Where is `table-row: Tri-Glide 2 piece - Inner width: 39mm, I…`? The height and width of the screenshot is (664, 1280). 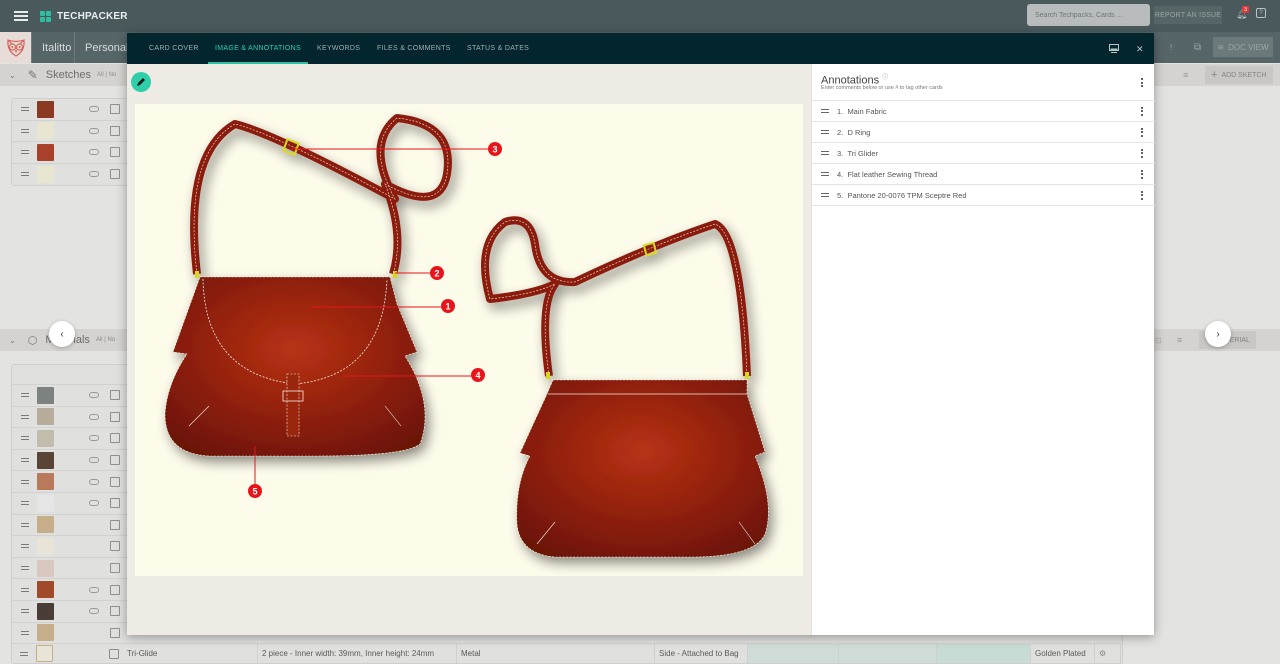 table-row: Tri-Glide 2 piece - Inner width: 39mm, I… is located at coordinates (566, 653).